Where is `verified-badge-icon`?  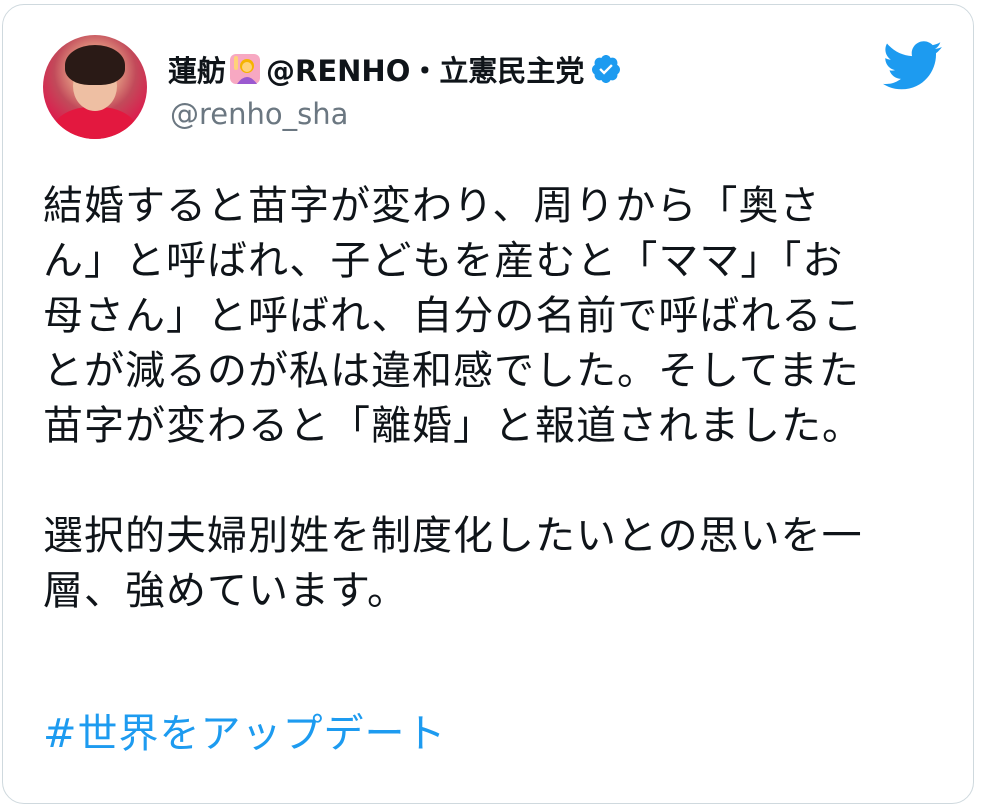 verified-badge-icon is located at coordinates (606, 69).